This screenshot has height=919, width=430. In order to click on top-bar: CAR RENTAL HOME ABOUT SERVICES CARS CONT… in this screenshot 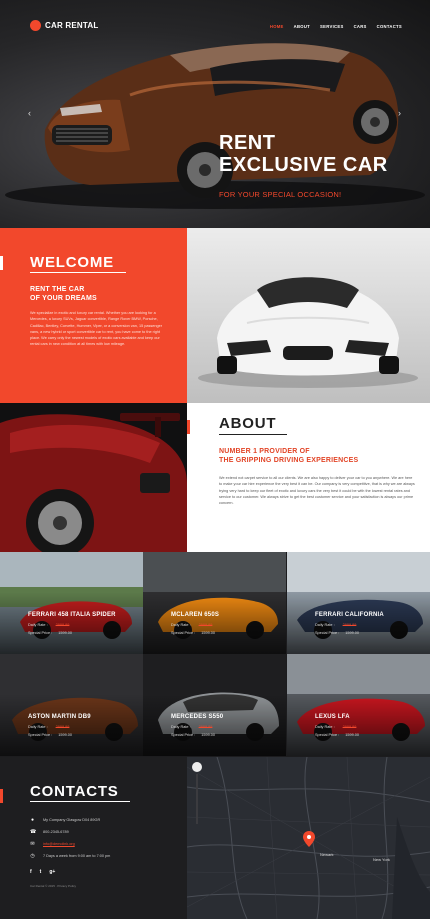, I will do `click(215, 20)`.